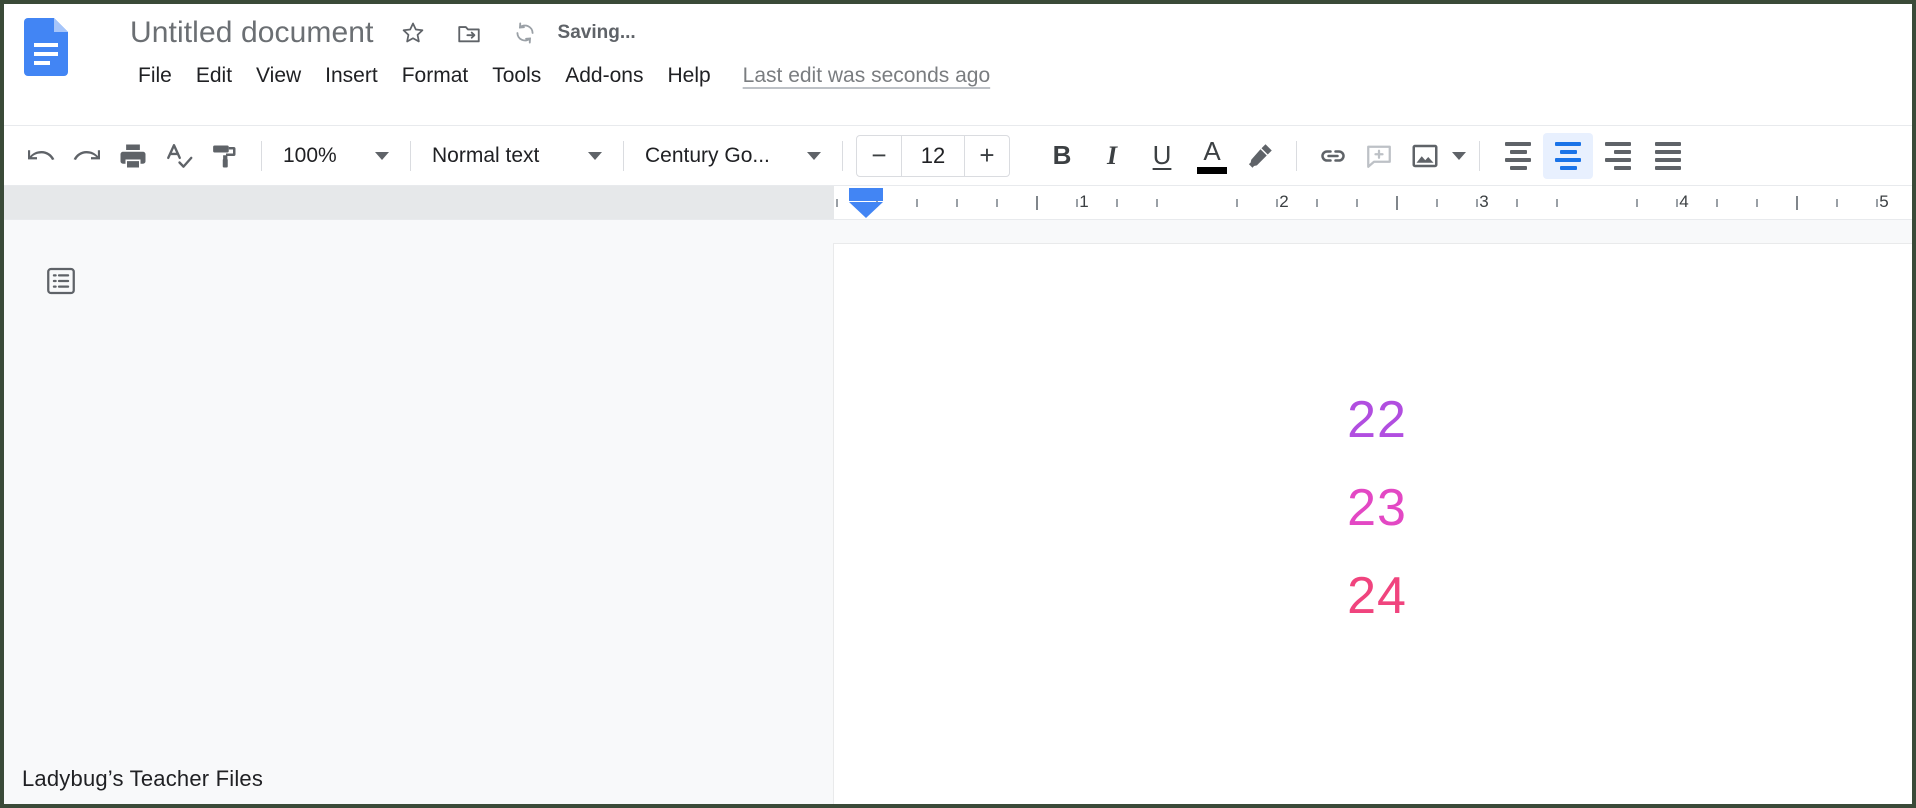 This screenshot has height=808, width=1916. What do you see at coordinates (867, 76) in the screenshot?
I see `last-edit-status: Last edit was seconds ago` at bounding box center [867, 76].